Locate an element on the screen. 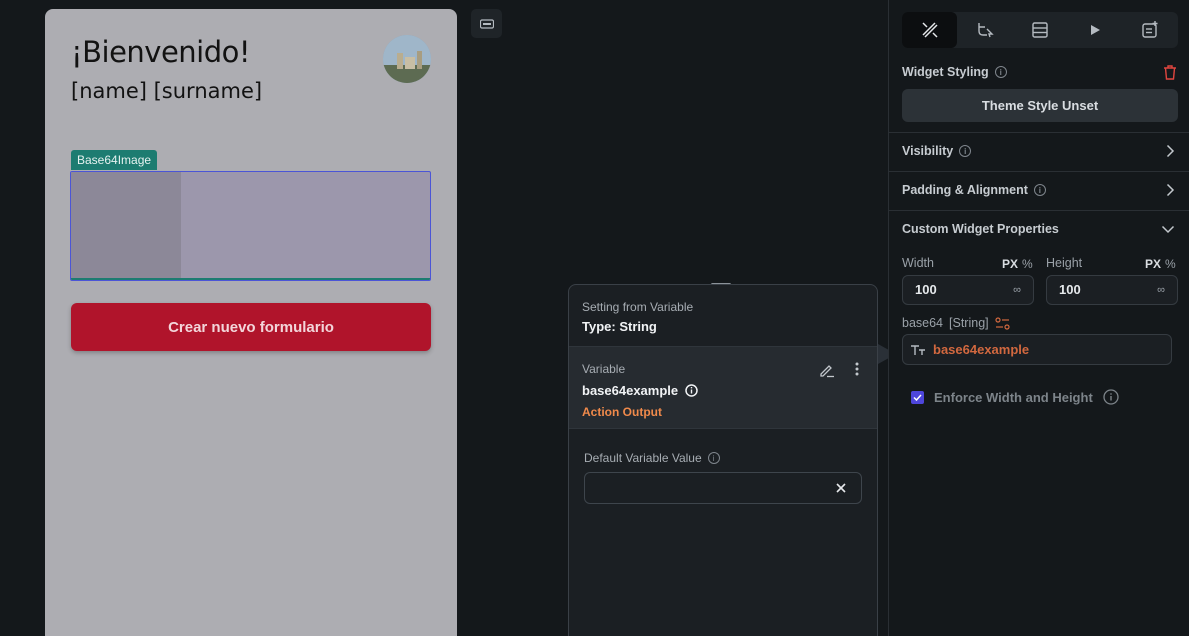 The width and height of the screenshot is (1189, 636). variable-name: base64example is located at coordinates (723, 390).